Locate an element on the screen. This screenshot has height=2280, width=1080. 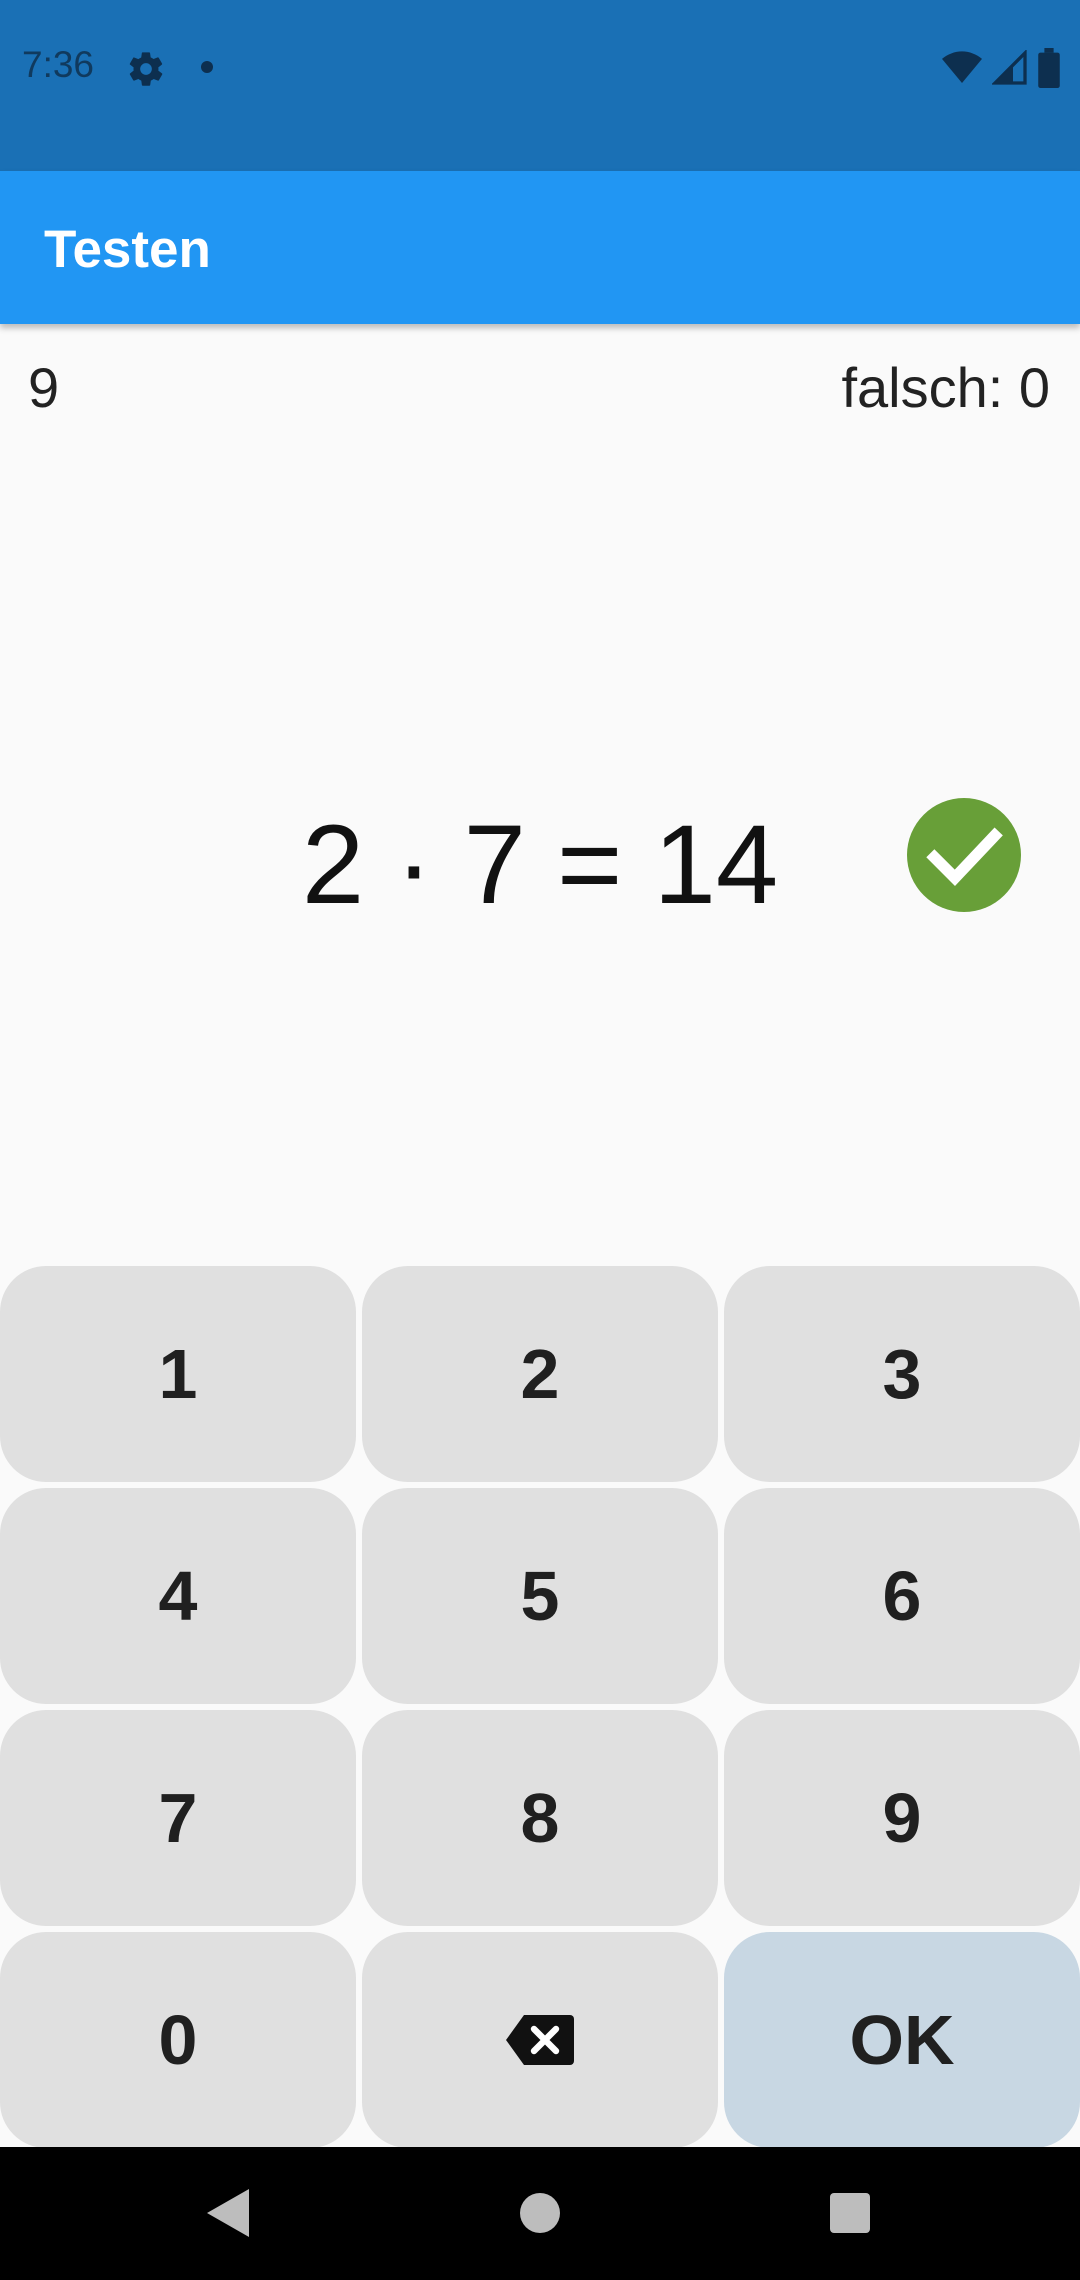
status-bar: 7:36 is located at coordinates (540, 85).